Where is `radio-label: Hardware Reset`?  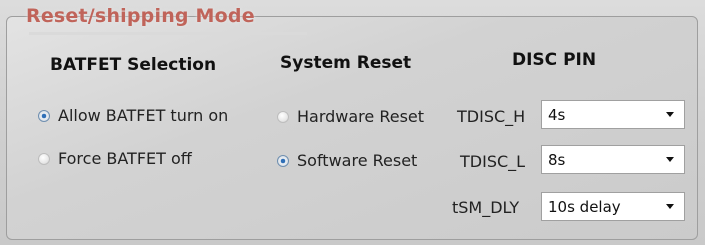 radio-label: Hardware Reset is located at coordinates (361, 116).